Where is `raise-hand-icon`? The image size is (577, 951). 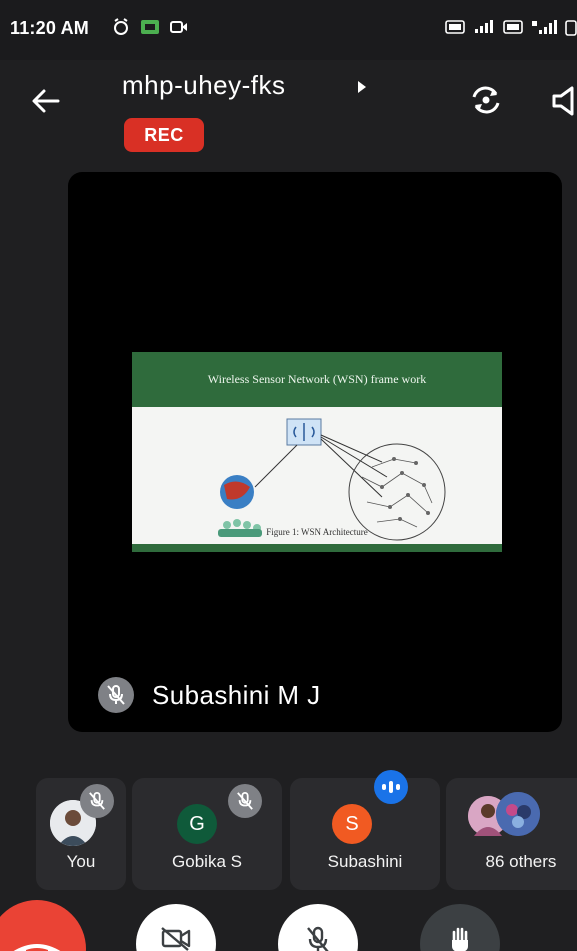
raise-hand-icon is located at coordinates (460, 939).